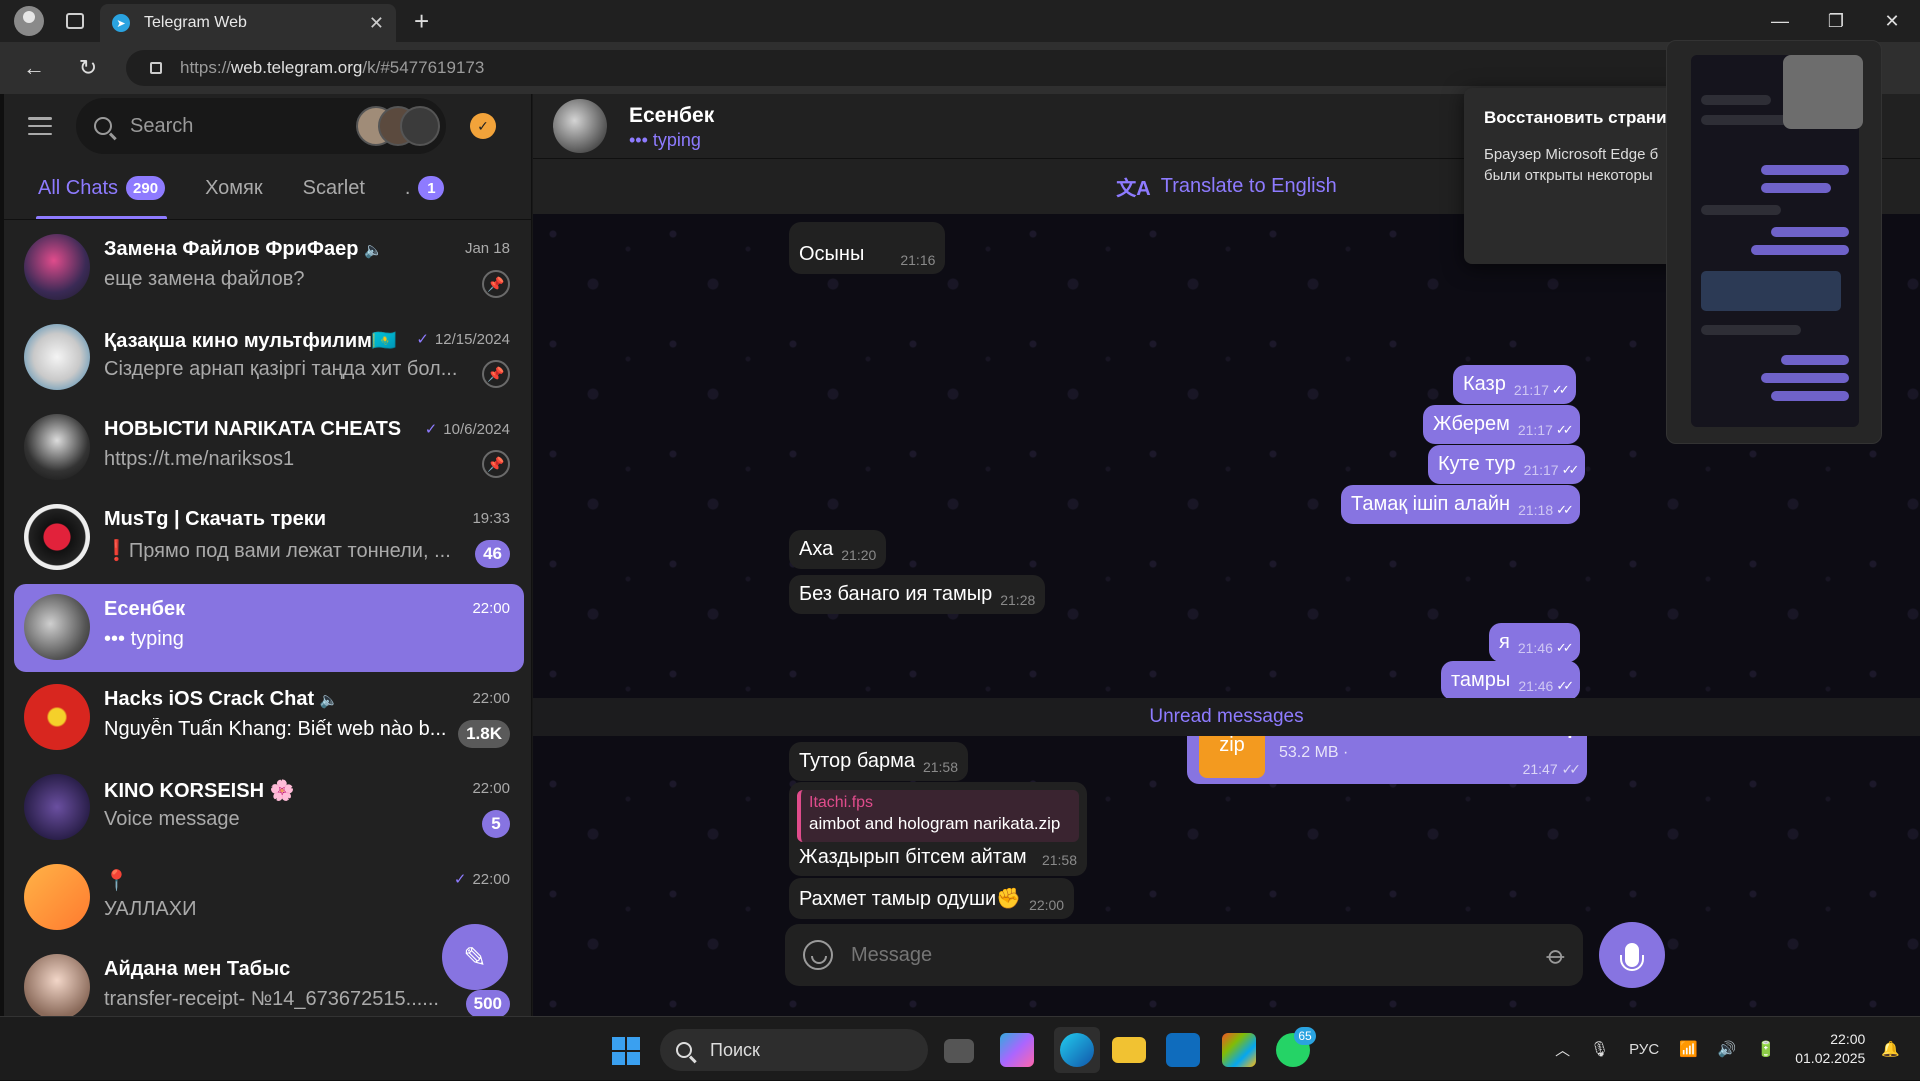  What do you see at coordinates (475, 957) in the screenshot?
I see `new-message-button: ✎` at bounding box center [475, 957].